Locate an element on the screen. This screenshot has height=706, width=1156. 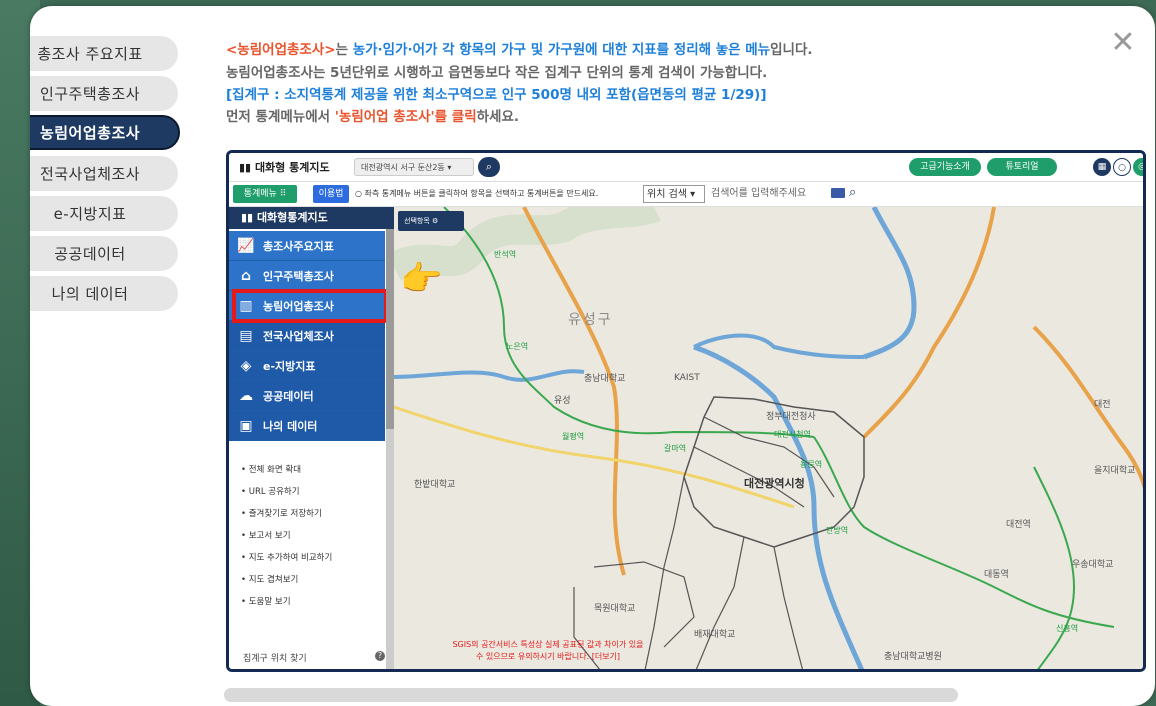
stats-menu-button: 통계메뉴 ⠿ is located at coordinates (265, 194).